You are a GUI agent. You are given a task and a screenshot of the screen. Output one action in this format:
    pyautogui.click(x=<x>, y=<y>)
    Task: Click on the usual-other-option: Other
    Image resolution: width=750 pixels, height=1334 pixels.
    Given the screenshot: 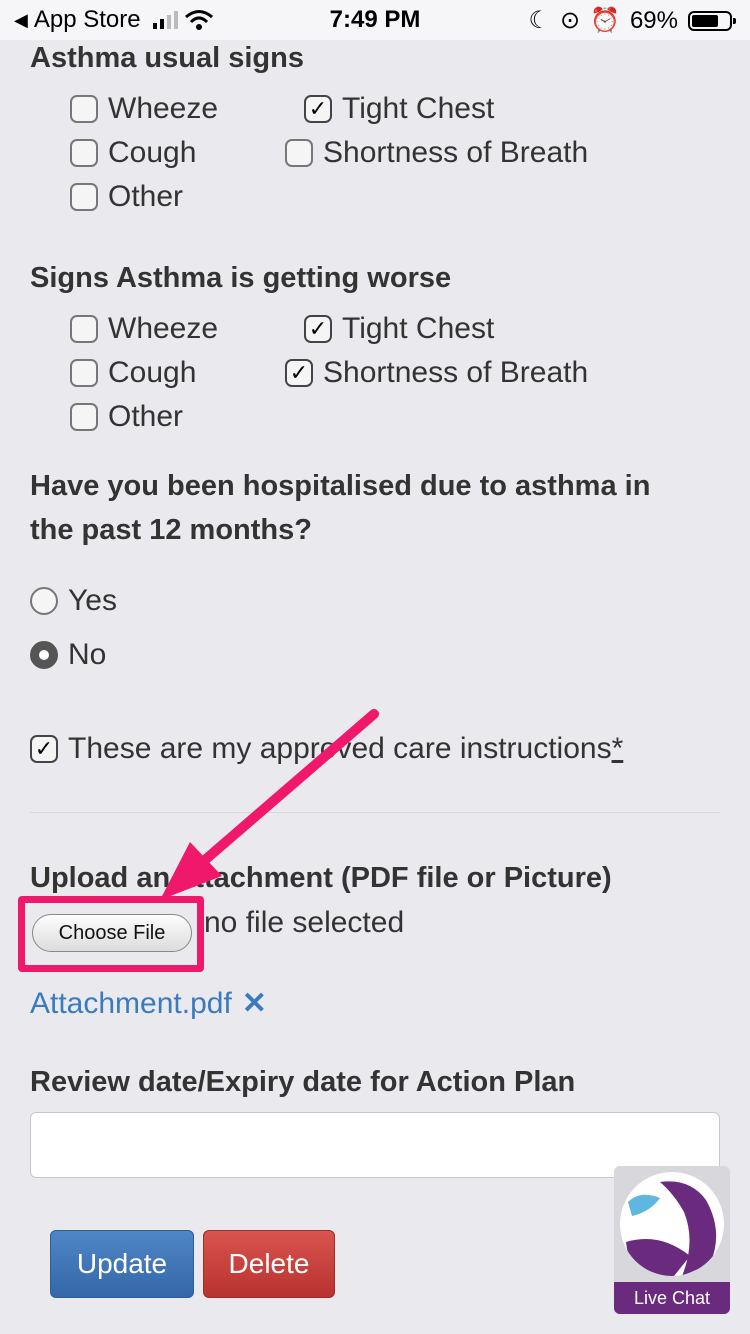 What is the action you would take?
    pyautogui.click(x=126, y=197)
    